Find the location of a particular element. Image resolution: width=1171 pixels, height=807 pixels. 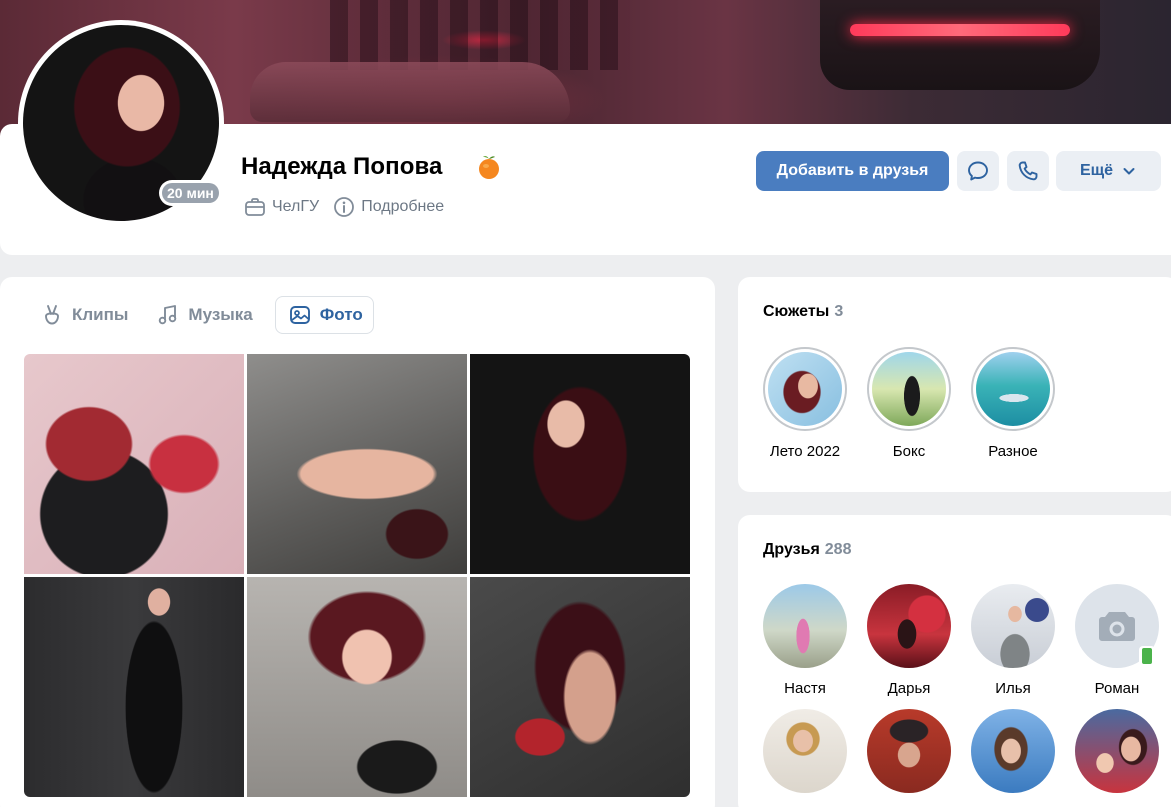

university-item: ЧелГУ is located at coordinates (281, 207).